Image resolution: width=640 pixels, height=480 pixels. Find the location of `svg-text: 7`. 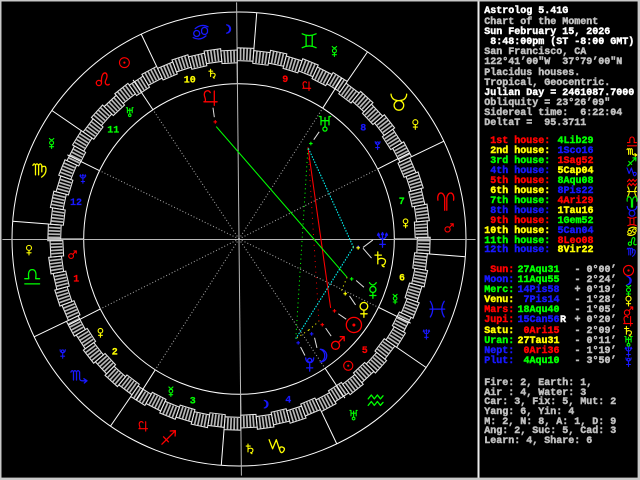

svg-text: 7 is located at coordinates (402, 202).